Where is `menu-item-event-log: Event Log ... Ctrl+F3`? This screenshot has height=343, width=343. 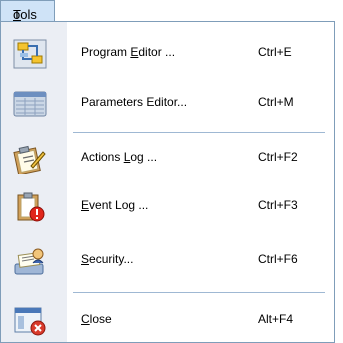
menu-item-event-log: Event Log ... Ctrl+F3 is located at coordinates (167, 206).